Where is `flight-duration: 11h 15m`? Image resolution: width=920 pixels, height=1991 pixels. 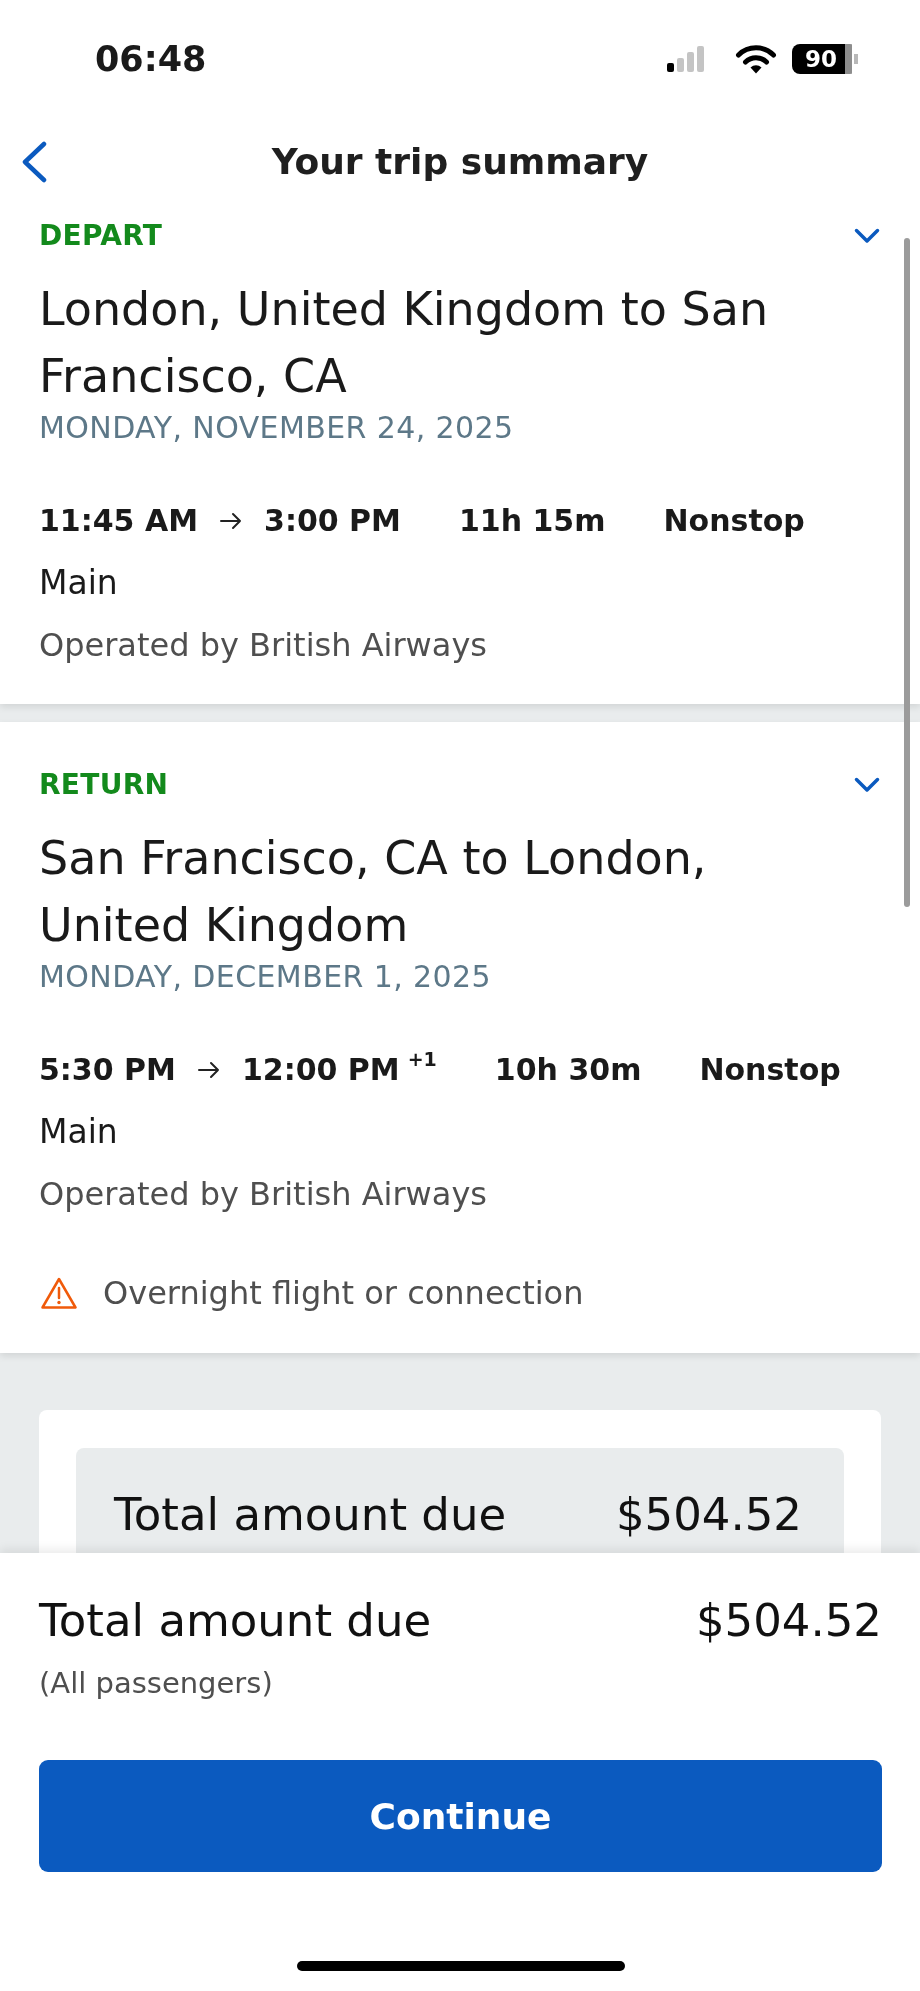
flight-duration: 11h 15m is located at coordinates (532, 521).